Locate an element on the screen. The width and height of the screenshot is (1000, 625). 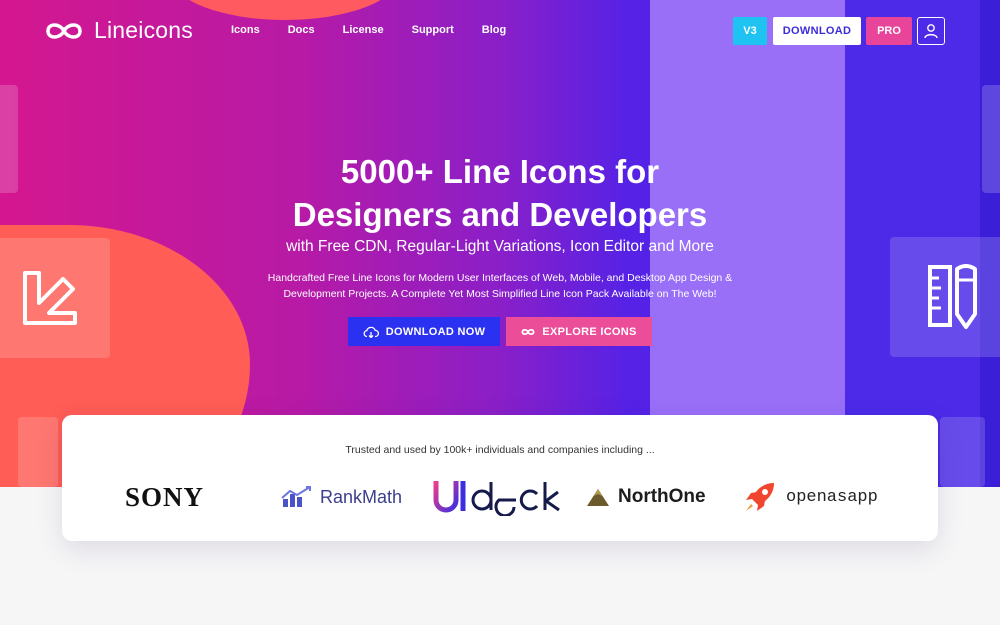
client-logos: SONY RankMath NorthOne openasapp is located at coordinates (500, 497).